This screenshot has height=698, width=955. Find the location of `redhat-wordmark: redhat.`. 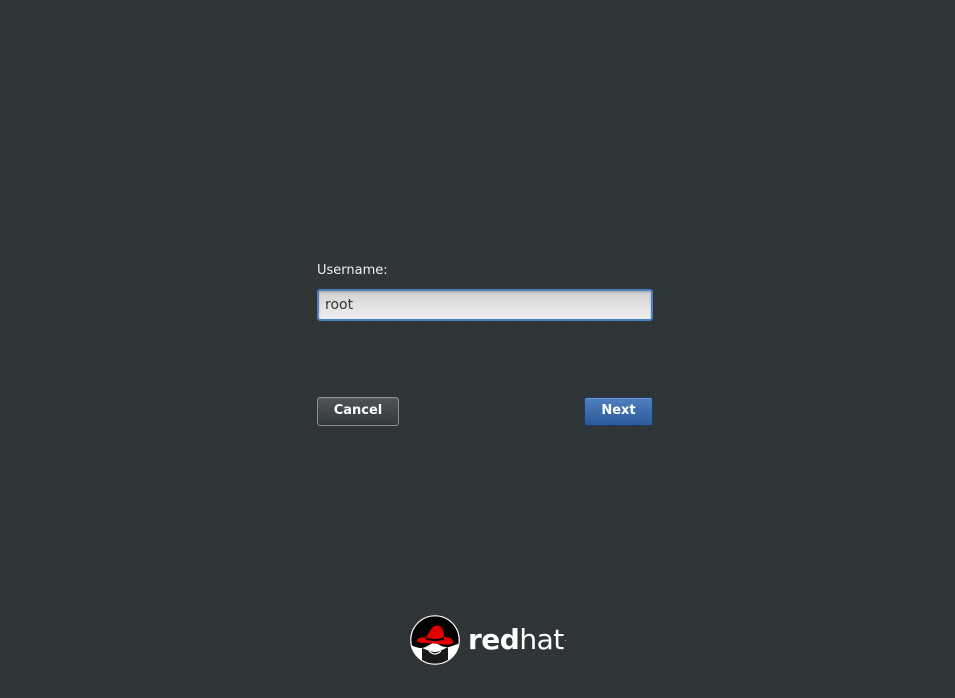

redhat-wordmark: redhat. is located at coordinates (517, 640).